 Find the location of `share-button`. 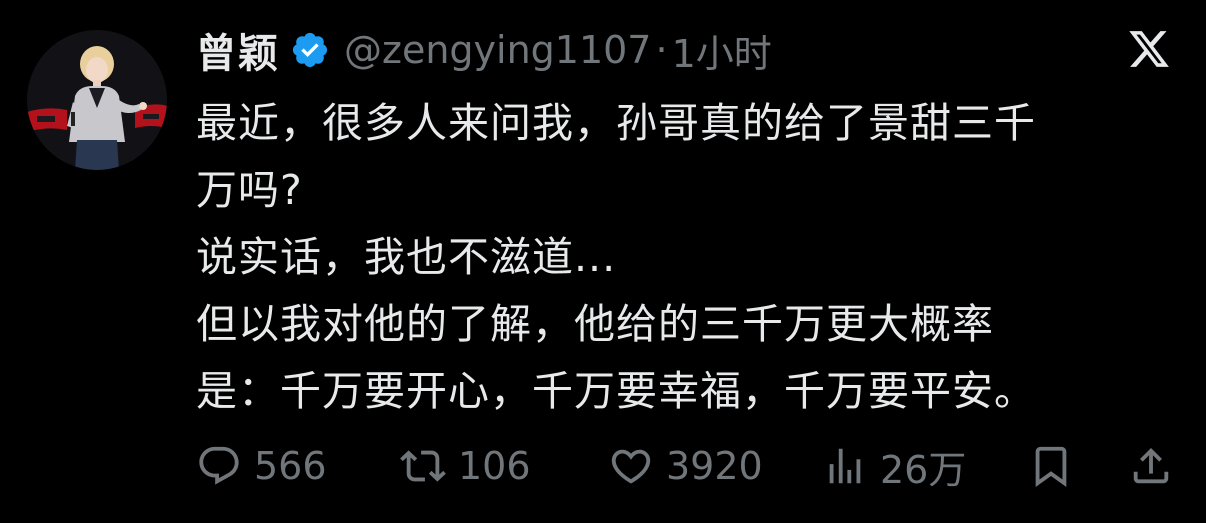

share-button is located at coordinates (1151, 466).